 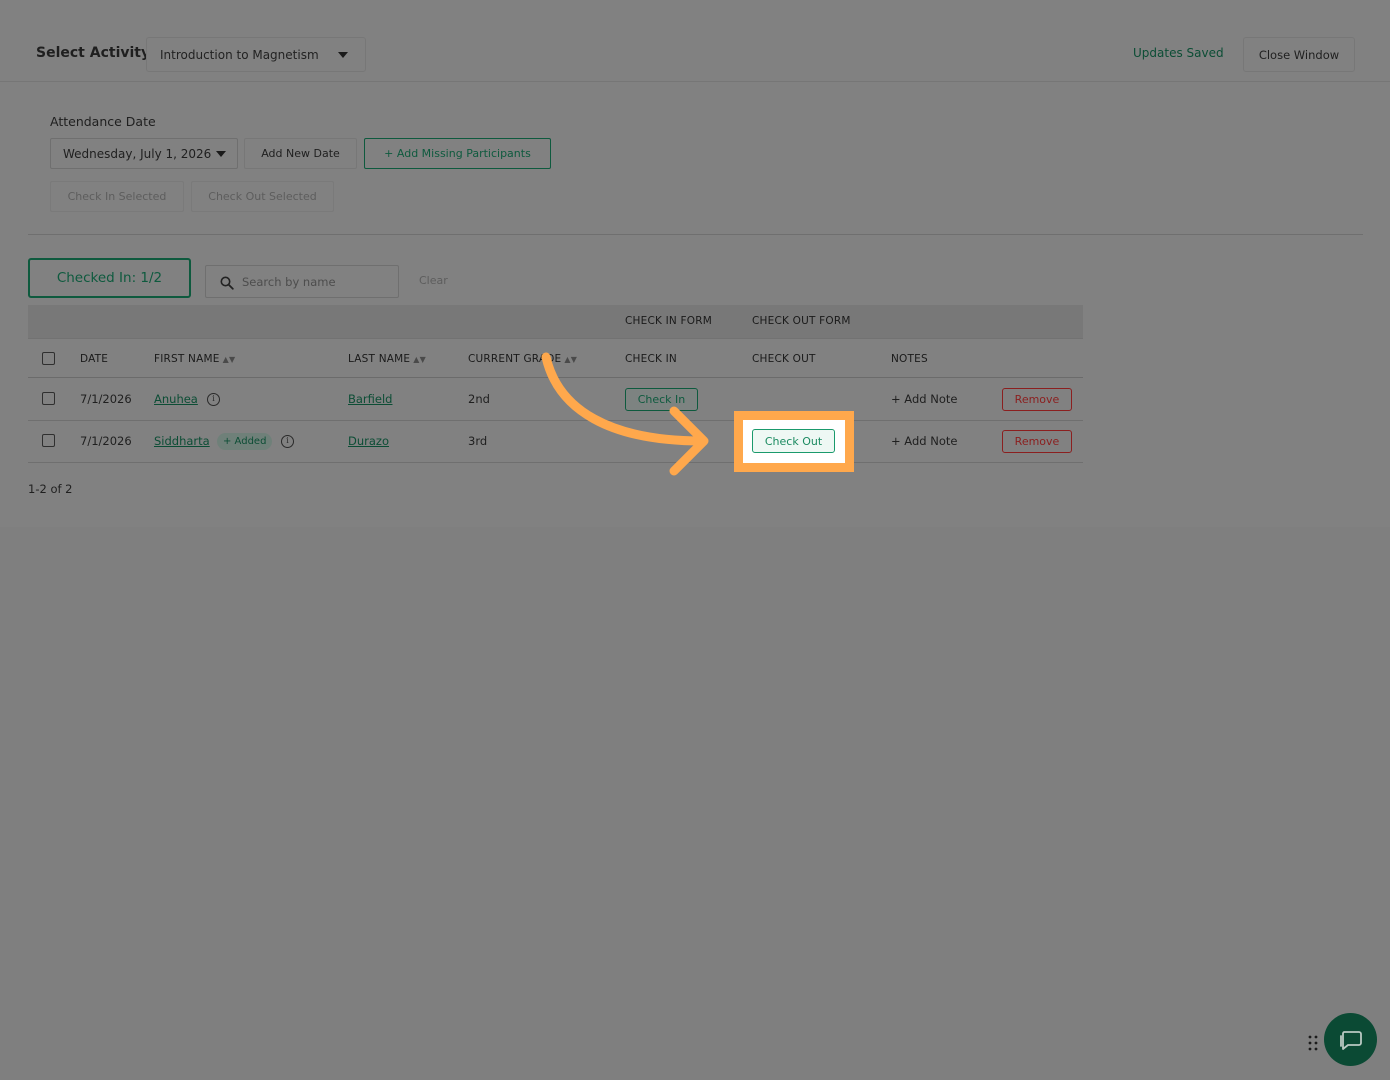 I want to click on last-name-column-header: LAST NAME ▲▼, so click(x=387, y=359).